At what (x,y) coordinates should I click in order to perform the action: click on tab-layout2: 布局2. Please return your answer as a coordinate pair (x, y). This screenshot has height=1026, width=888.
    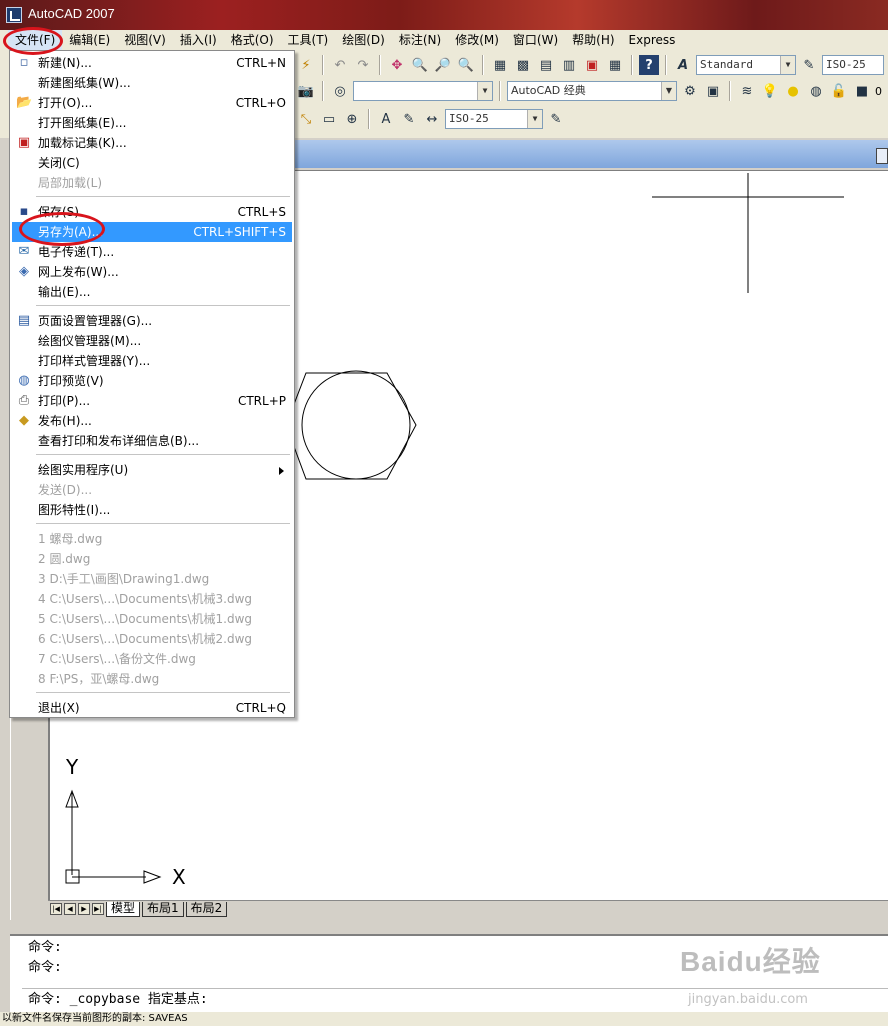
    Looking at the image, I should click on (206, 909).